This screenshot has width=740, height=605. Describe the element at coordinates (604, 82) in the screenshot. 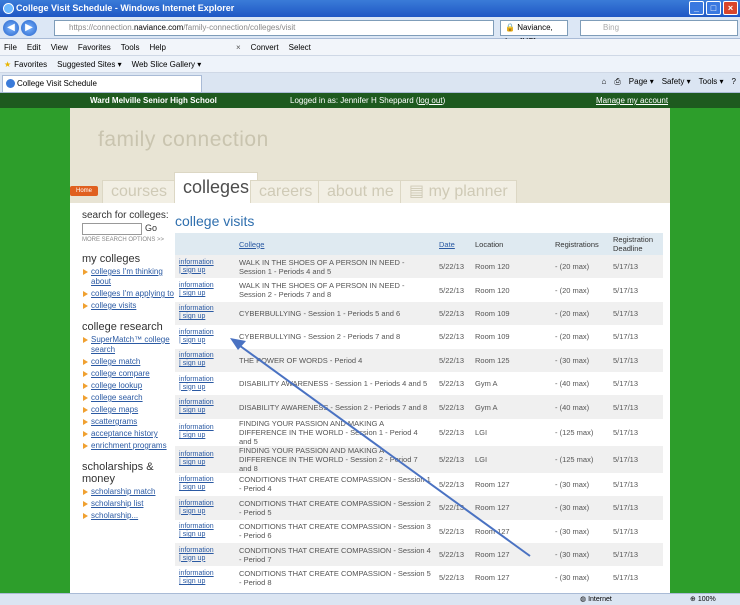

I see `home-icon: ⌂` at that location.